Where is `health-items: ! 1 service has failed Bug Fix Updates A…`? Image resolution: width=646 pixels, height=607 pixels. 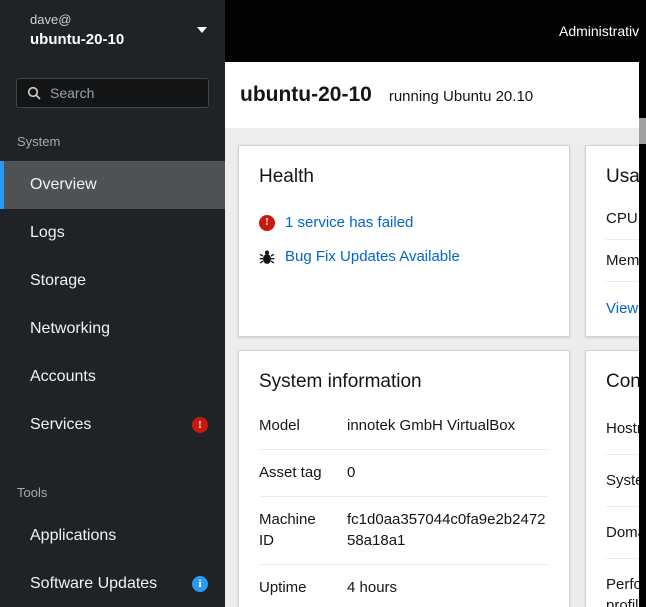 health-items: ! 1 service has failed Bug Fix Updates A… is located at coordinates (404, 226).